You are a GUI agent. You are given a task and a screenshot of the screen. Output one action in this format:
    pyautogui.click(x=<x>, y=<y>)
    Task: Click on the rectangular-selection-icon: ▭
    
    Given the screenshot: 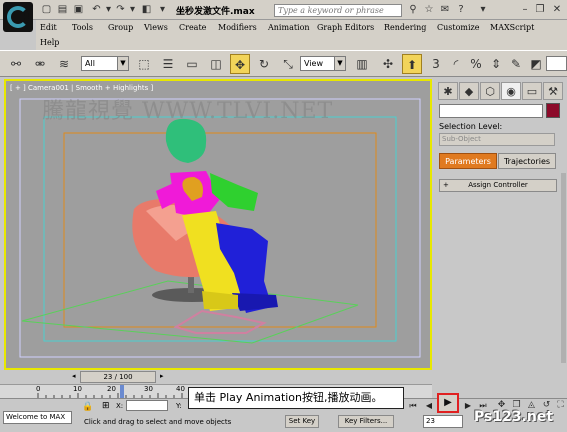 What is the action you would take?
    pyautogui.click(x=192, y=64)
    